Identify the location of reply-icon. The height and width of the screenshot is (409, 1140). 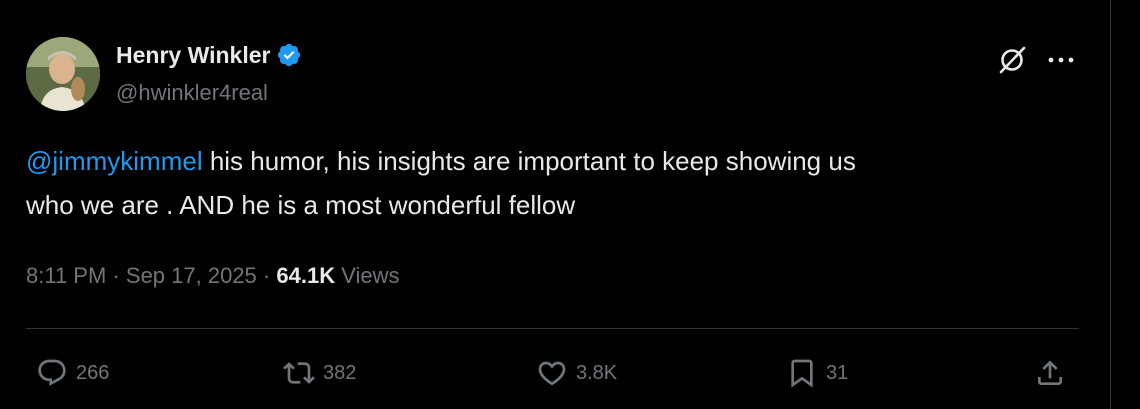
(52, 372).